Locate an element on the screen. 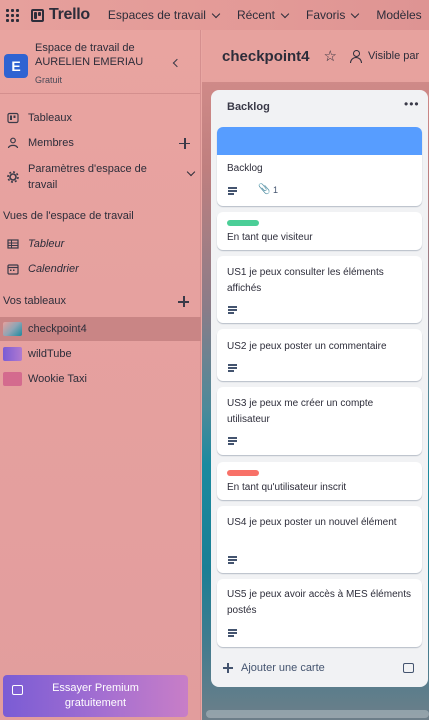 This screenshot has width=429, height=720. apps-grid-icon is located at coordinates (12, 15).